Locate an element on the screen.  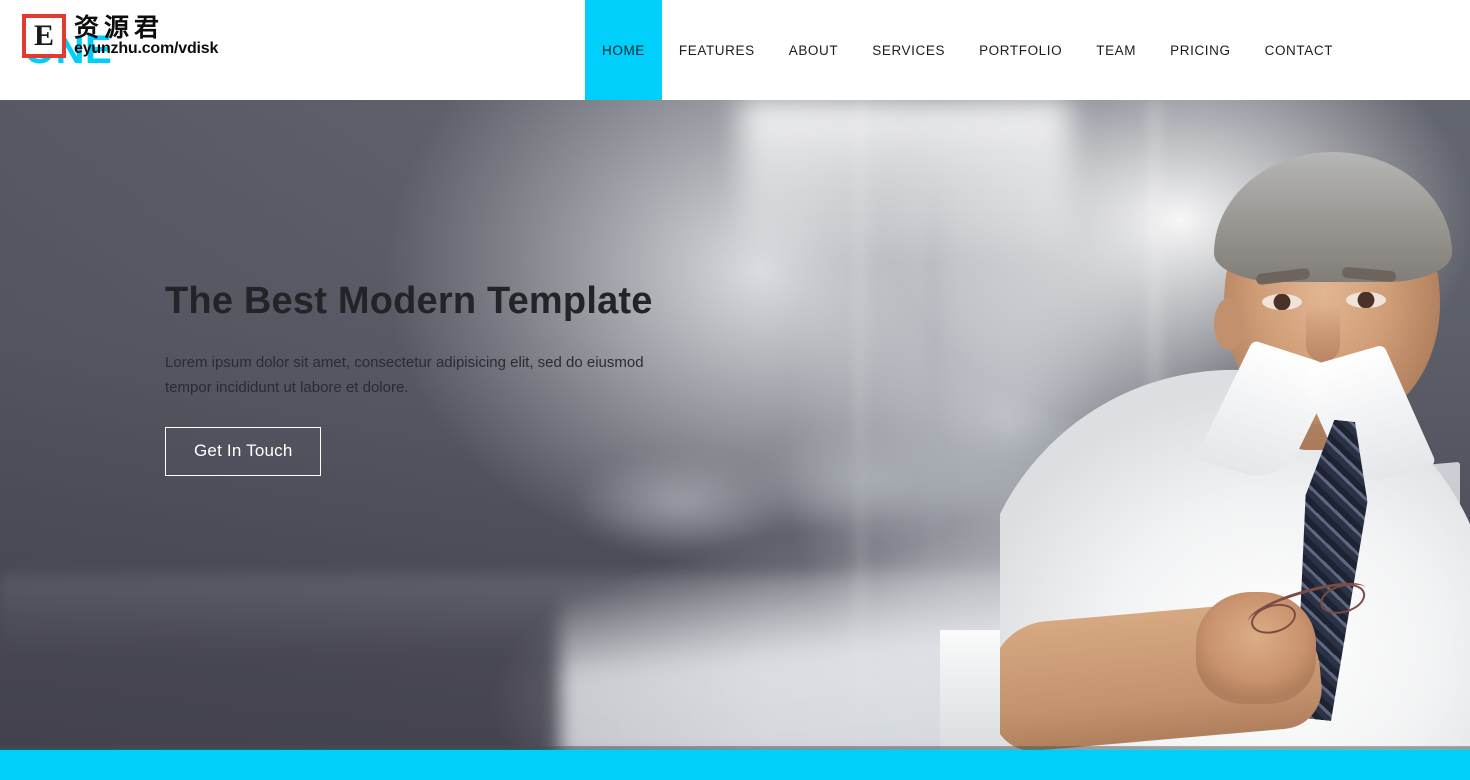
site-logo-text: ONE is located at coordinates (68, 50).